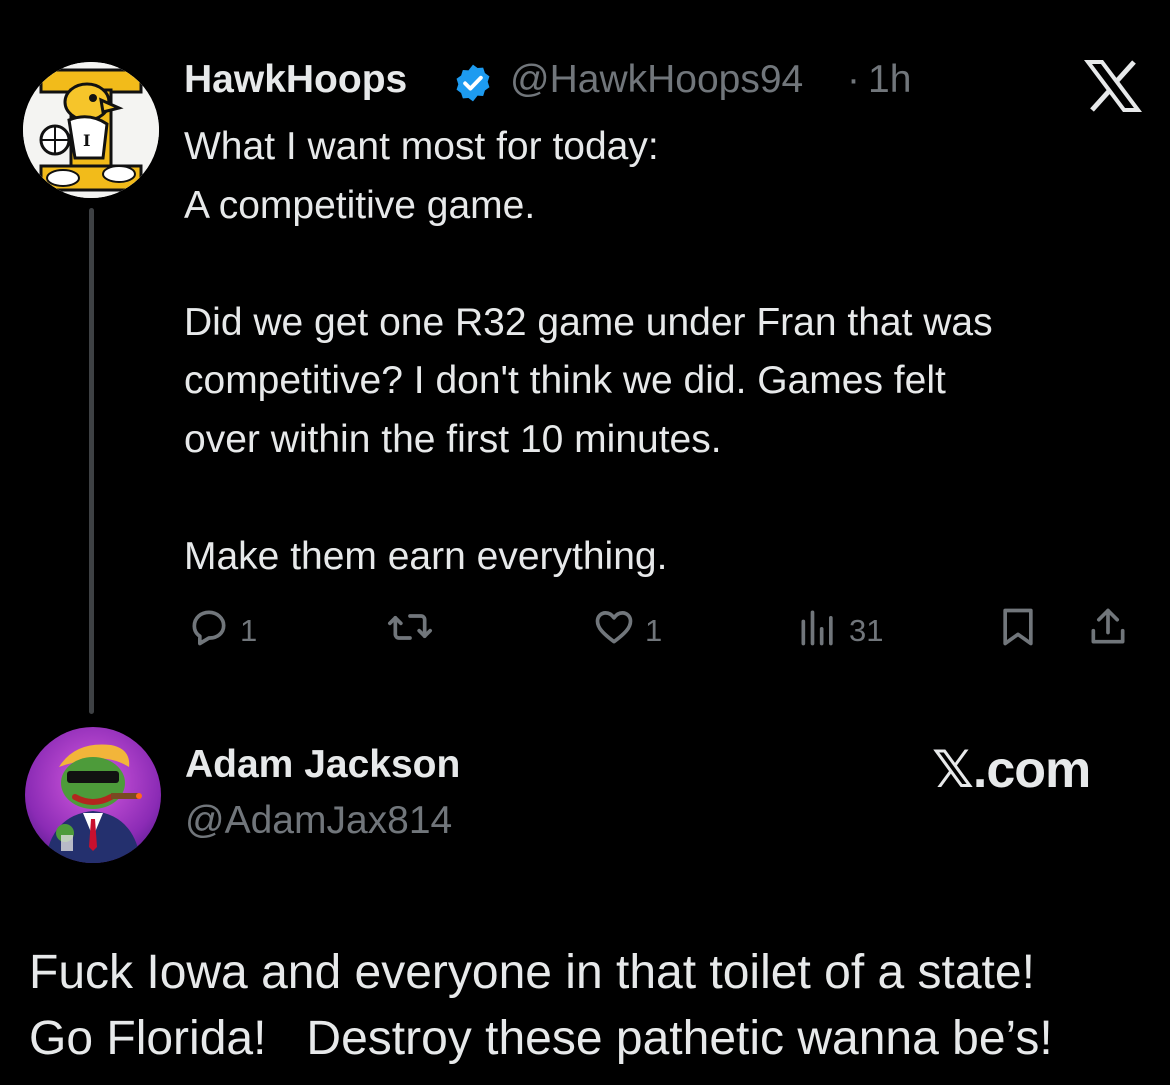  I want to click on views-count: 31, so click(866, 630).